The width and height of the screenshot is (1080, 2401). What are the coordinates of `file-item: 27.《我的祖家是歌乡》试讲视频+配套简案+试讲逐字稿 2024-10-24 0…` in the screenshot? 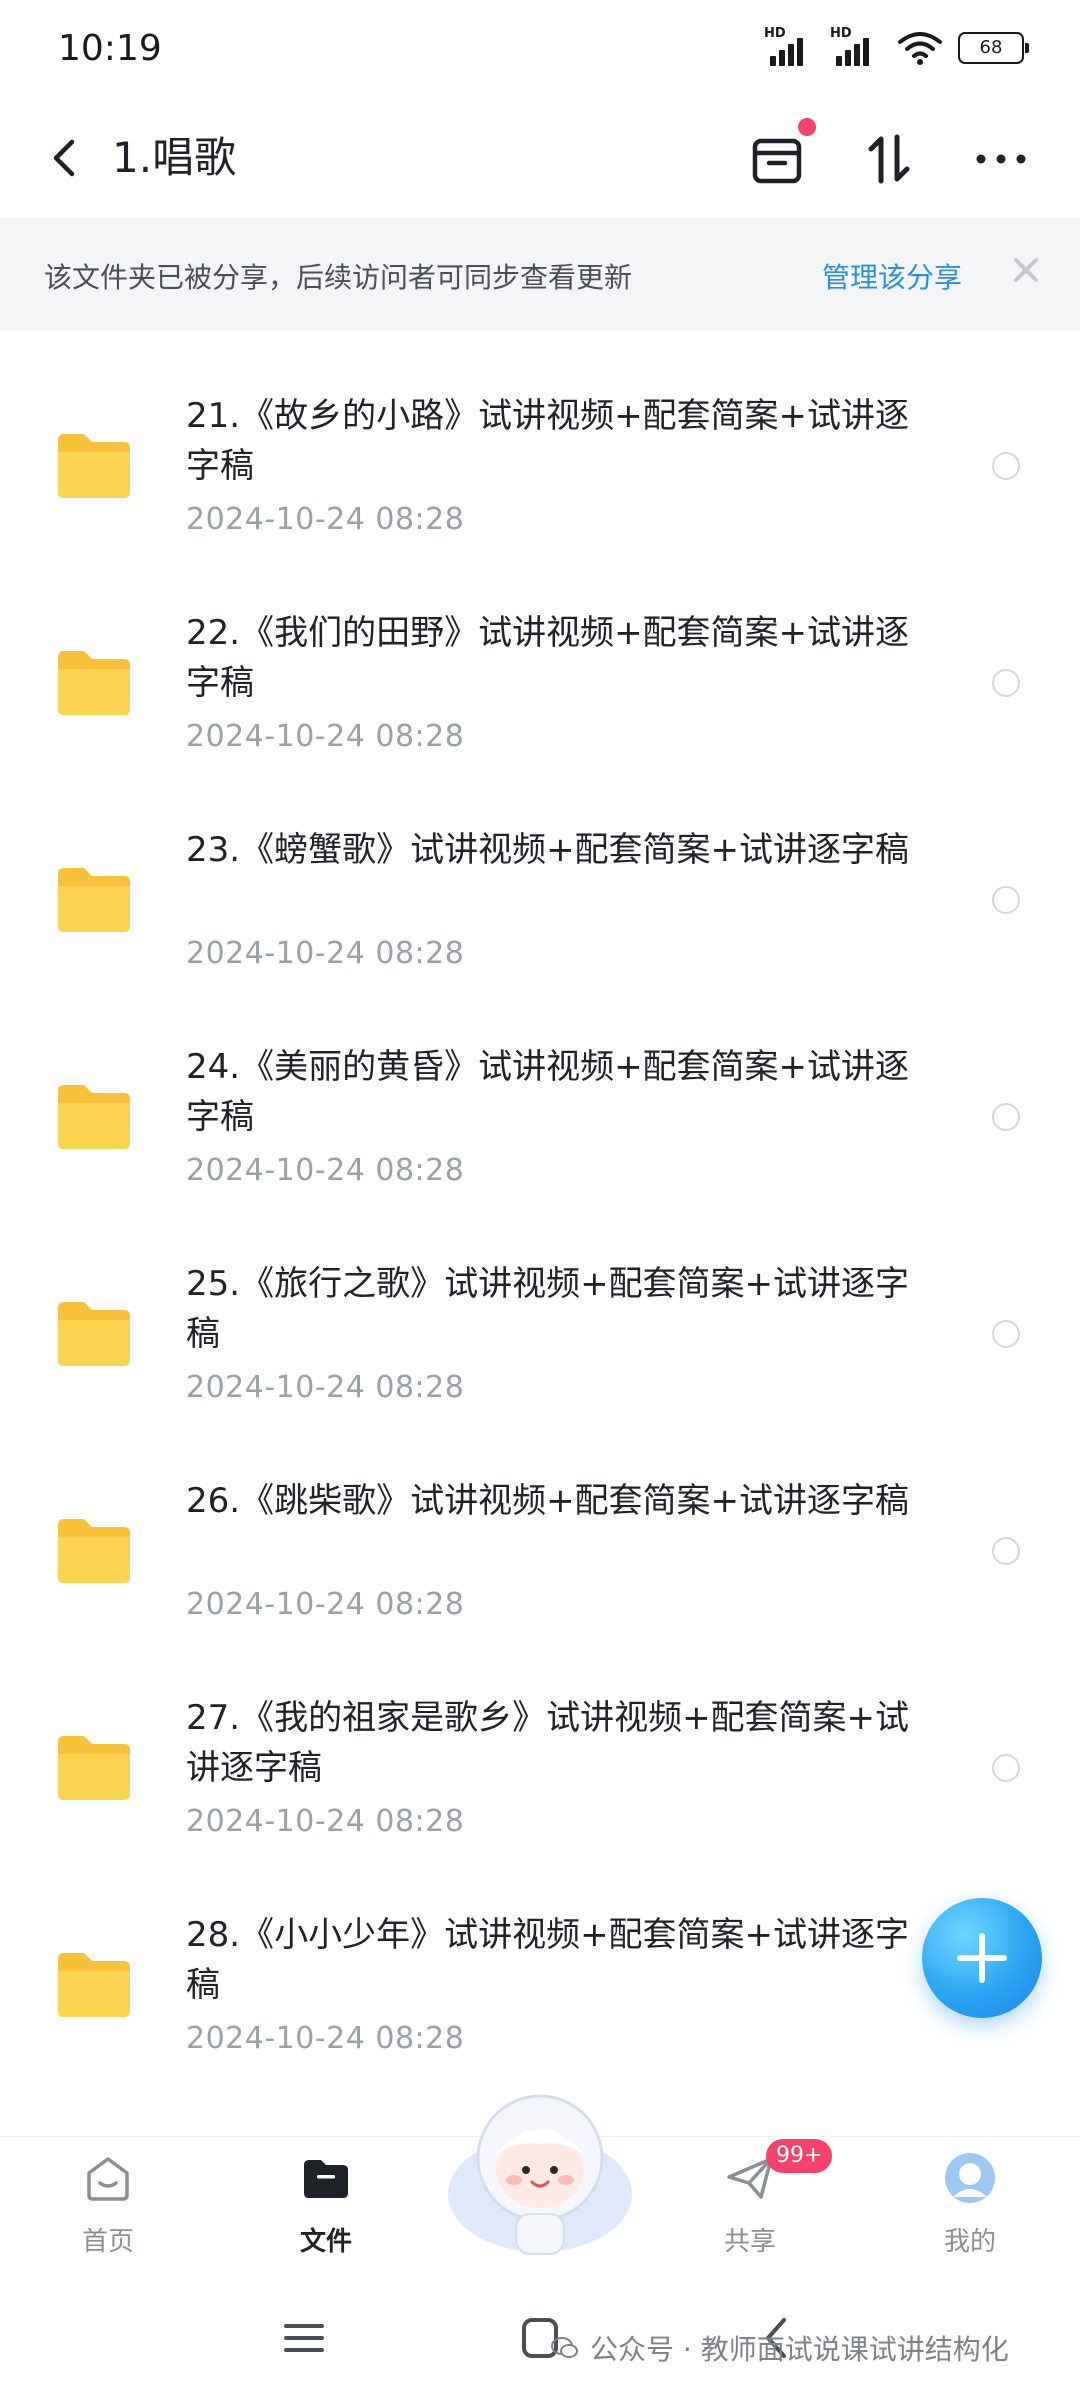 It's located at (540, 1740).